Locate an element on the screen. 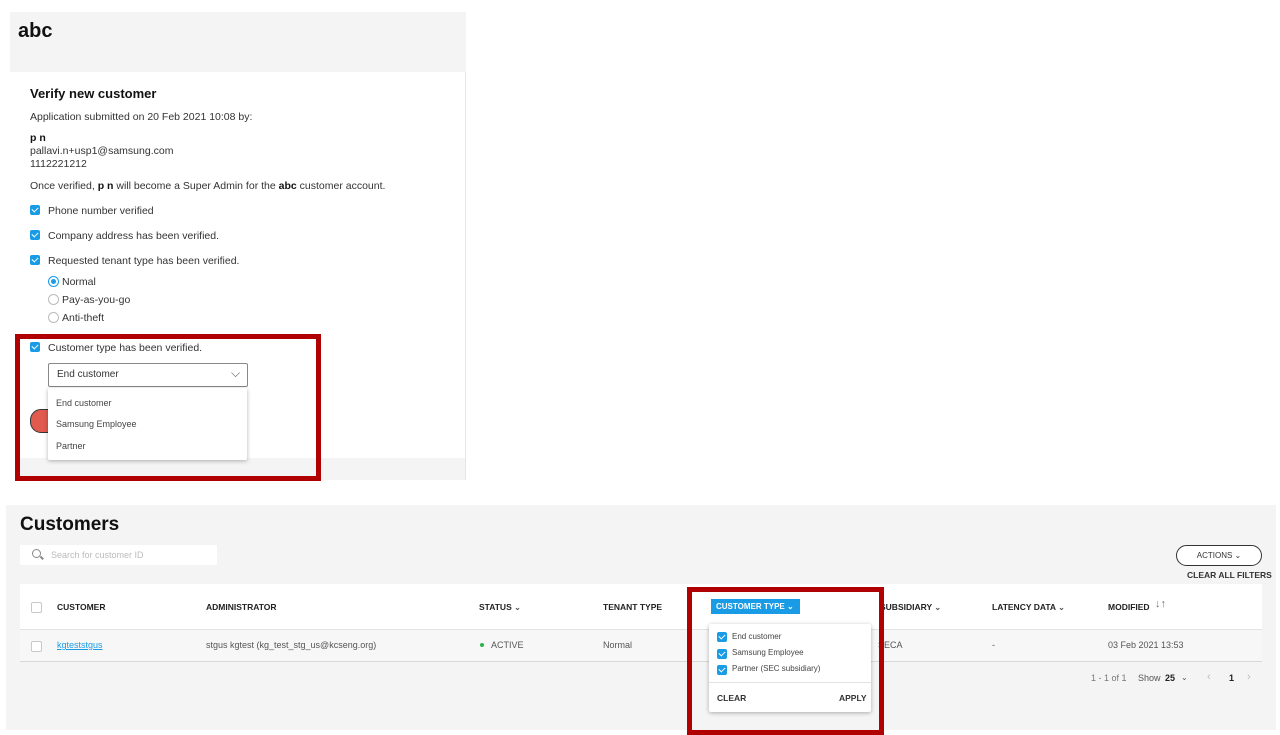  pagination-show-label: Show is located at coordinates (1149, 678).